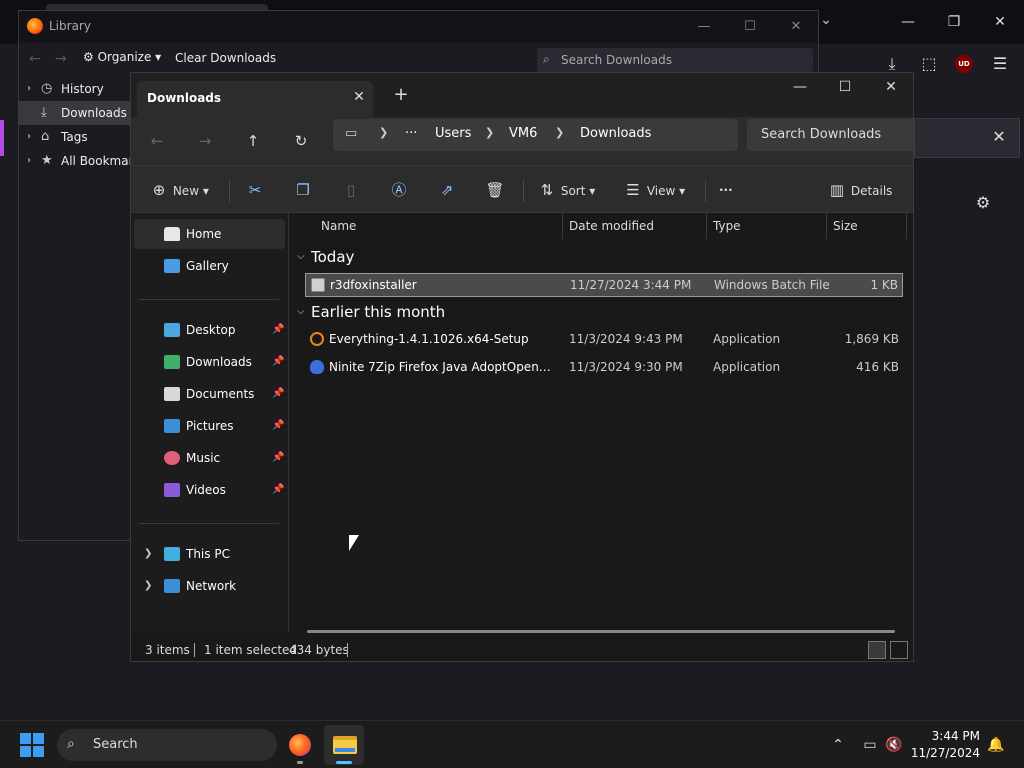 This screenshot has width=1024, height=768. Describe the element at coordinates (899, 650) in the screenshot. I see `tiles-view-button` at that location.